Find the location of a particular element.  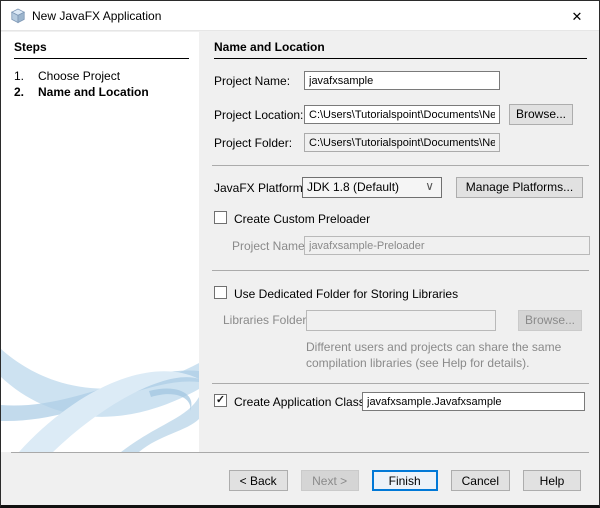

step-name-and-location: 2. Name and Location is located at coordinates (104, 92).